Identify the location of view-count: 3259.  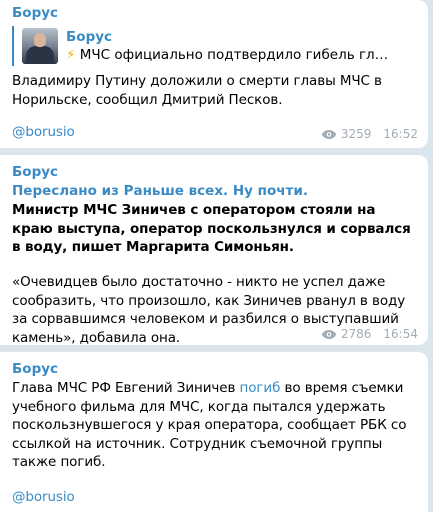
(356, 134).